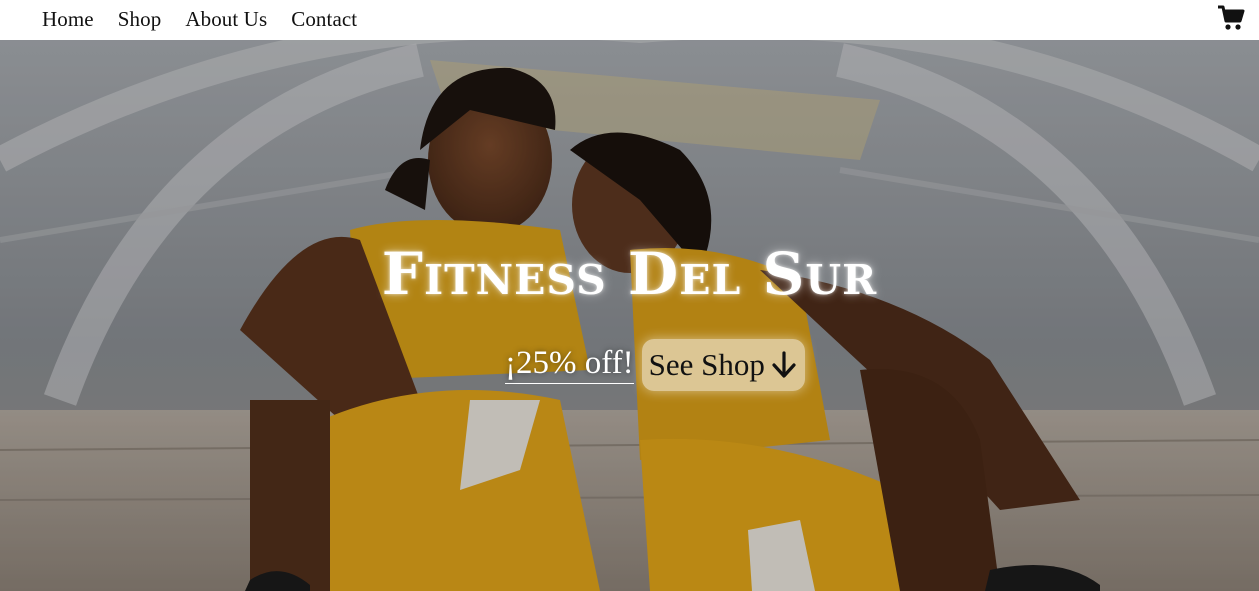 The height and width of the screenshot is (591, 1259). I want to click on hero-title: Fitness Del Sur, so click(629, 274).